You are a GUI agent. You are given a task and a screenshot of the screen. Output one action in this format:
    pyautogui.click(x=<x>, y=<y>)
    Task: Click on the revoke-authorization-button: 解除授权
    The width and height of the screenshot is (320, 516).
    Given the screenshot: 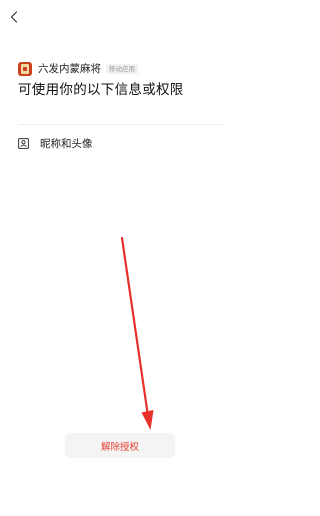 What is the action you would take?
    pyautogui.click(x=120, y=445)
    